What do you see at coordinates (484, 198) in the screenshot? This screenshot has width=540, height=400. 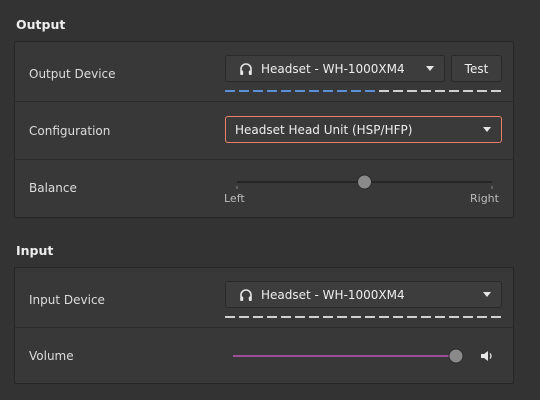 I see `balance-right-label: Right` at bounding box center [484, 198].